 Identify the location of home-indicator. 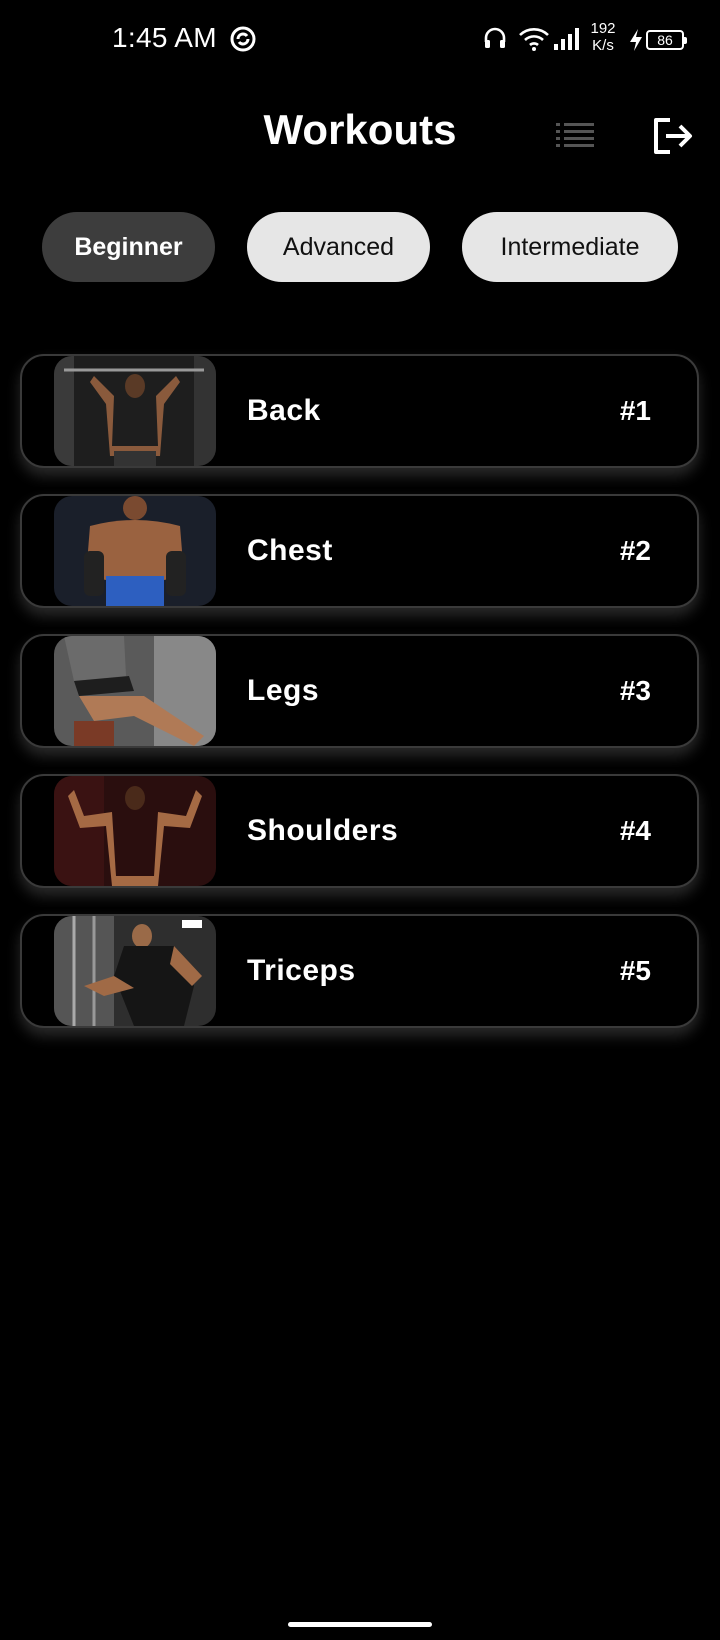
(360, 1624).